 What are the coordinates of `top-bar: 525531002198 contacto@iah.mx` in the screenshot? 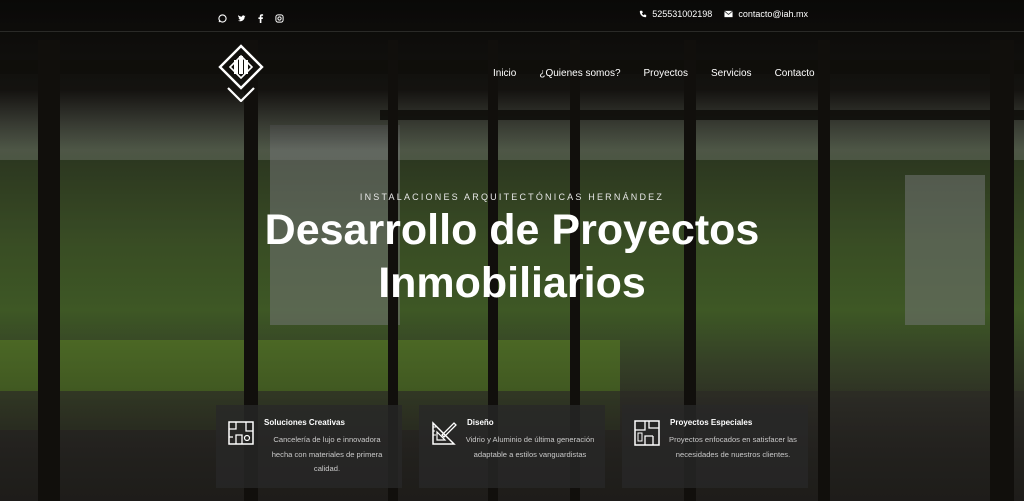 It's located at (512, 16).